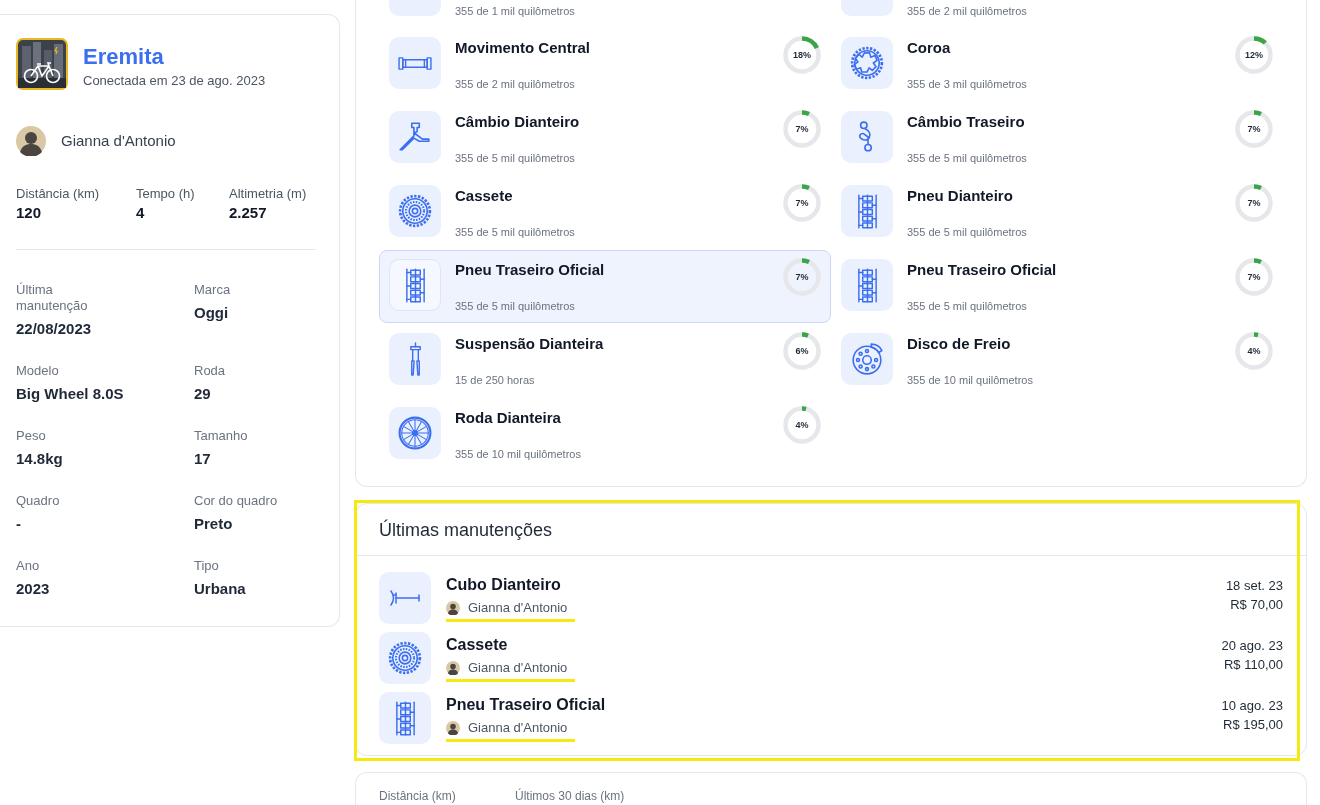 Image resolution: width=1320 pixels, height=805 pixels. I want to click on component-usage: 355 de 1 mil quilômetros, so click(515, 11).